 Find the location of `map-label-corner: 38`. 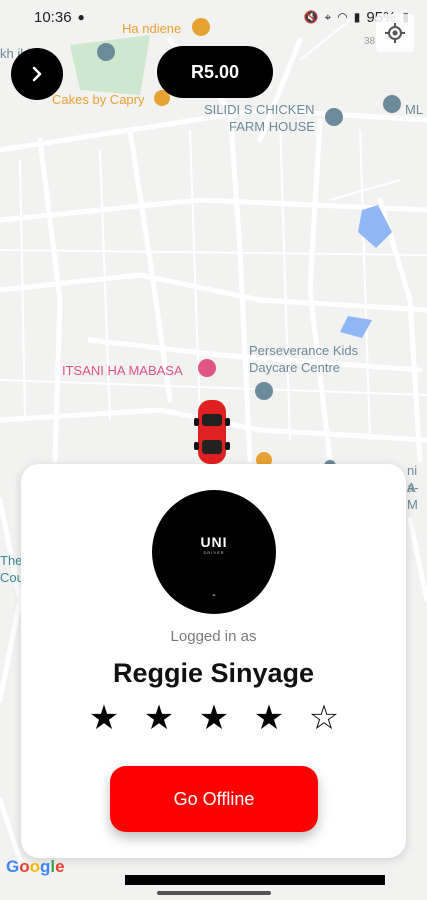

map-label-corner: 38 is located at coordinates (370, 41).